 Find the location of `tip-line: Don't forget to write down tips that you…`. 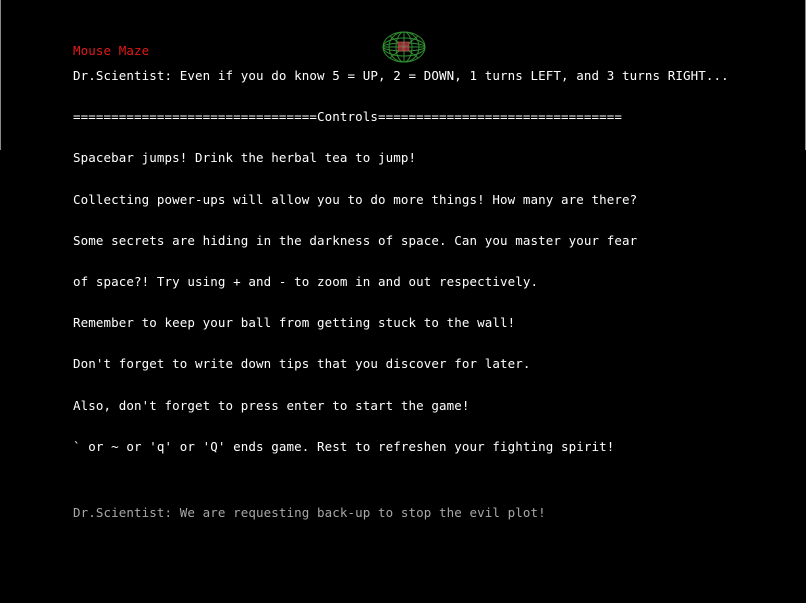

tip-line: Don't forget to write down tips that you… is located at coordinates (302, 363).